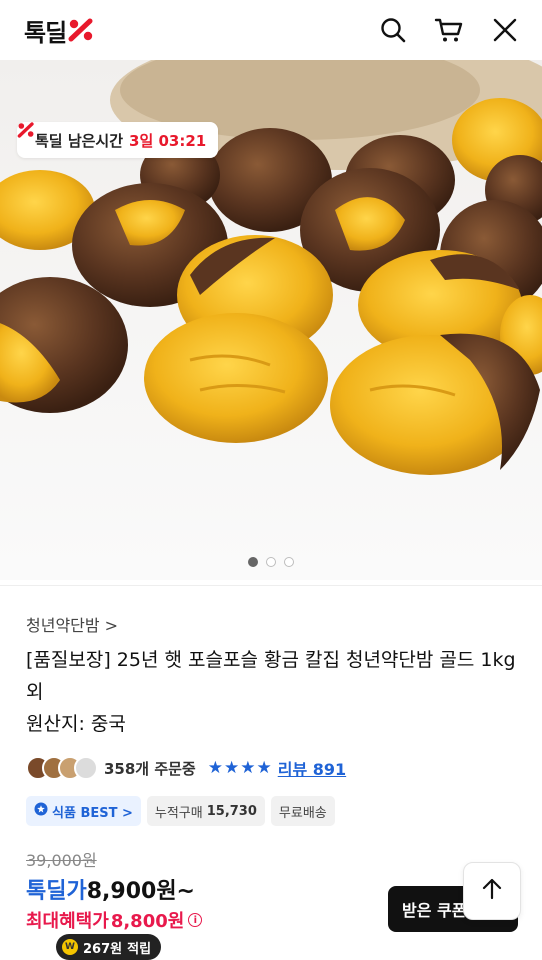 This screenshot has height=960, width=542. Describe the element at coordinates (271, 676) in the screenshot. I see `product-title: [품질보장] 25년 햇 포슬포슬 황금 칼집 청년약단밤 골드 1kg 외` at that location.